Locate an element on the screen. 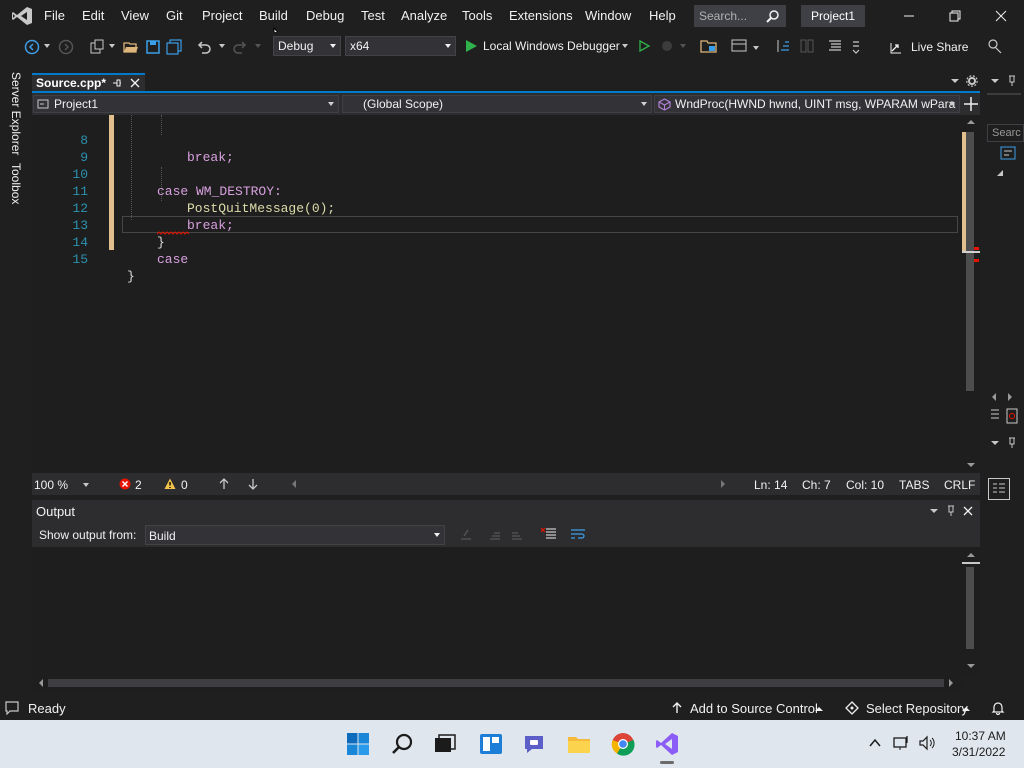  warning-icon is located at coordinates (170, 484).